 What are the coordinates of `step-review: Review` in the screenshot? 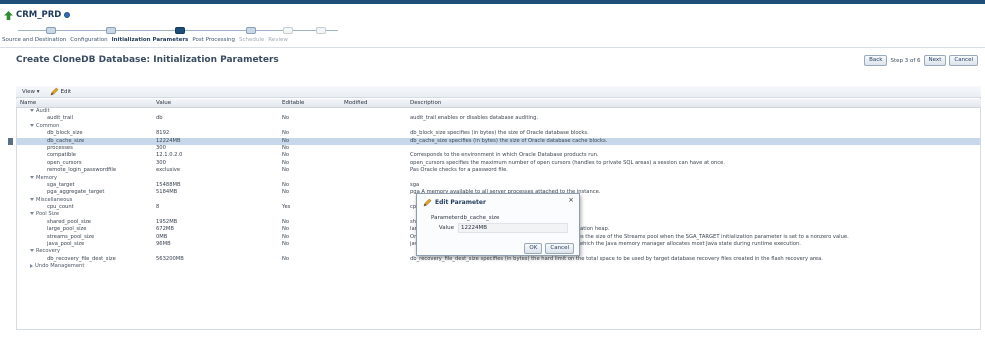 It's located at (278, 40).